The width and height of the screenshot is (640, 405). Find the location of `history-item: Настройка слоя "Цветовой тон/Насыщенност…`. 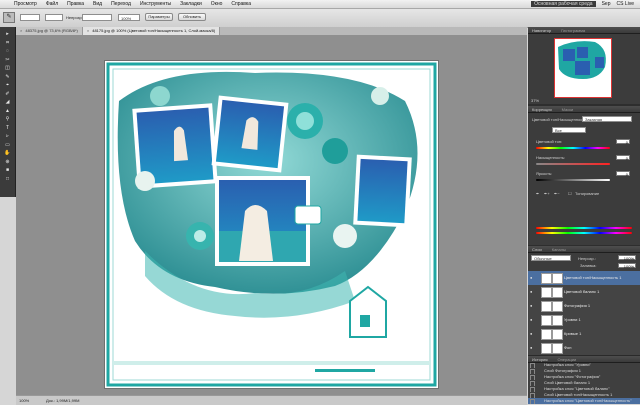

history-item: Настройка слоя "Цветовой тон/Насыщенност… is located at coordinates (584, 401).